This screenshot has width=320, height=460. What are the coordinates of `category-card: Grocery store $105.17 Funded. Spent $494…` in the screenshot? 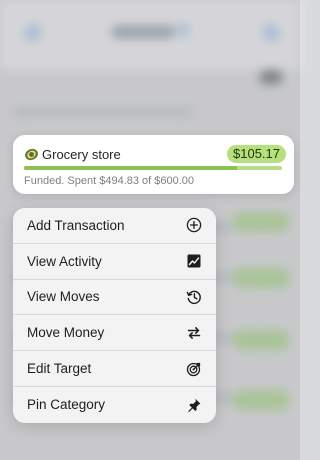 It's located at (153, 164).